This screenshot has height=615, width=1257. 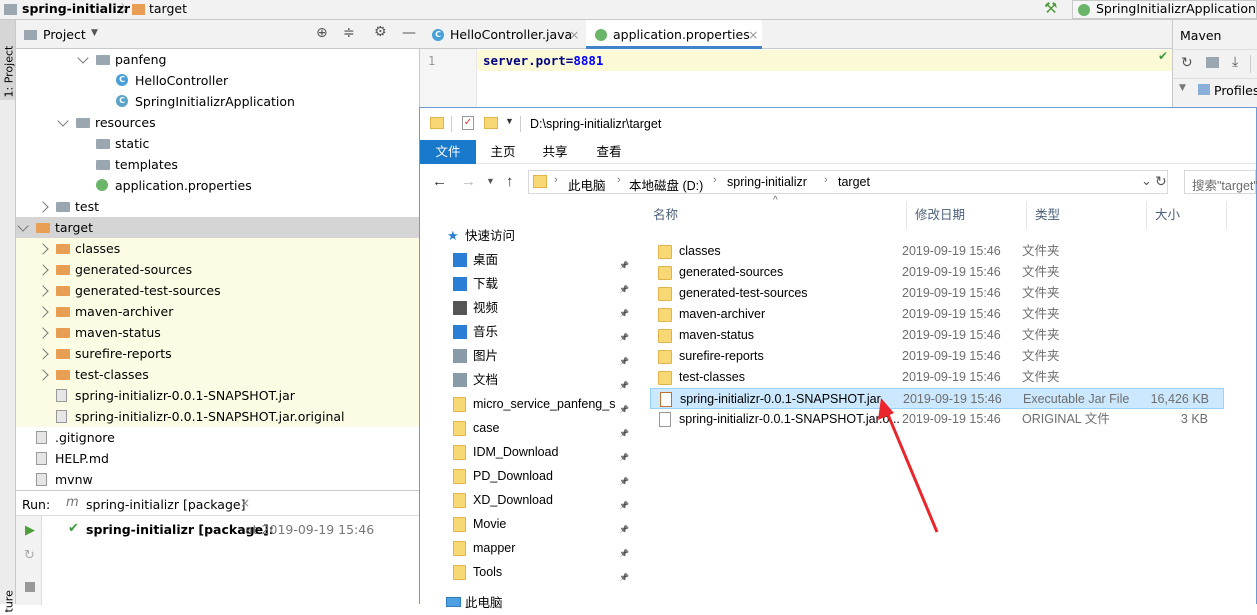 What do you see at coordinates (218, 269) in the screenshot?
I see `tree-item: generated-sources` at bounding box center [218, 269].